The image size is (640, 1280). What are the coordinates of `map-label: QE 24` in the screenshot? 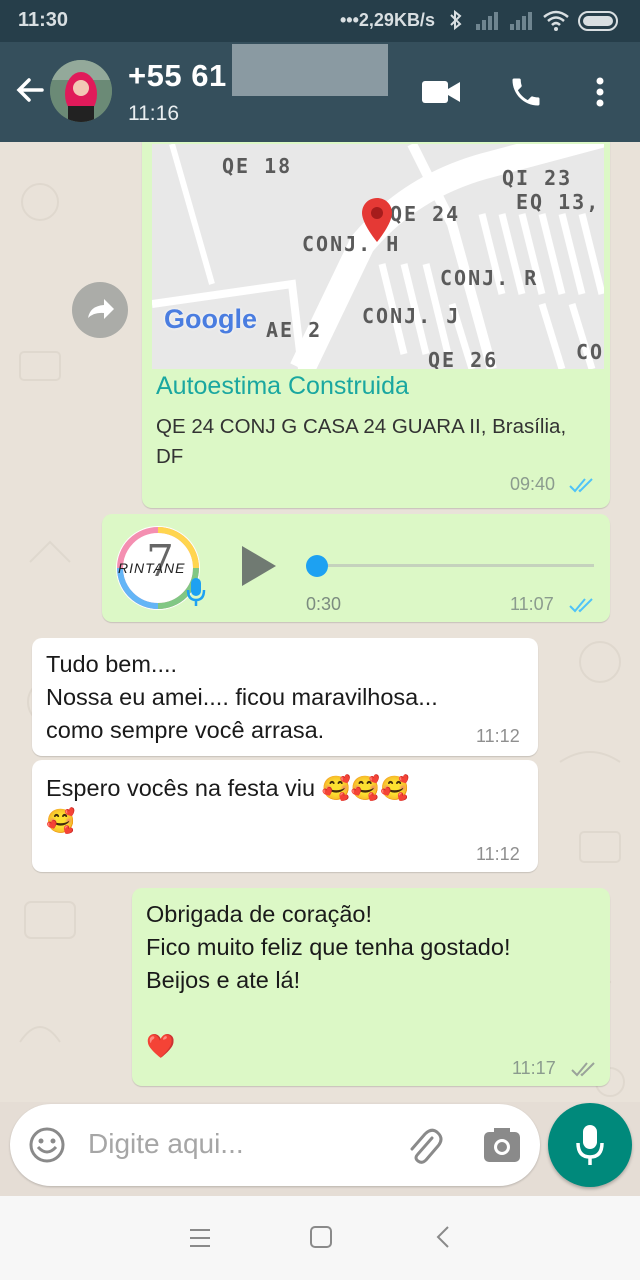 It's located at (425, 214).